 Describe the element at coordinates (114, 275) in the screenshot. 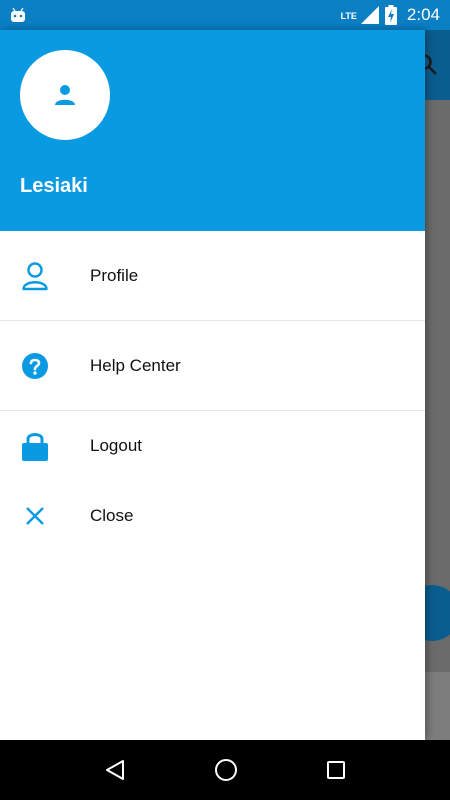

I see `drawer-item-label: Profile` at that location.